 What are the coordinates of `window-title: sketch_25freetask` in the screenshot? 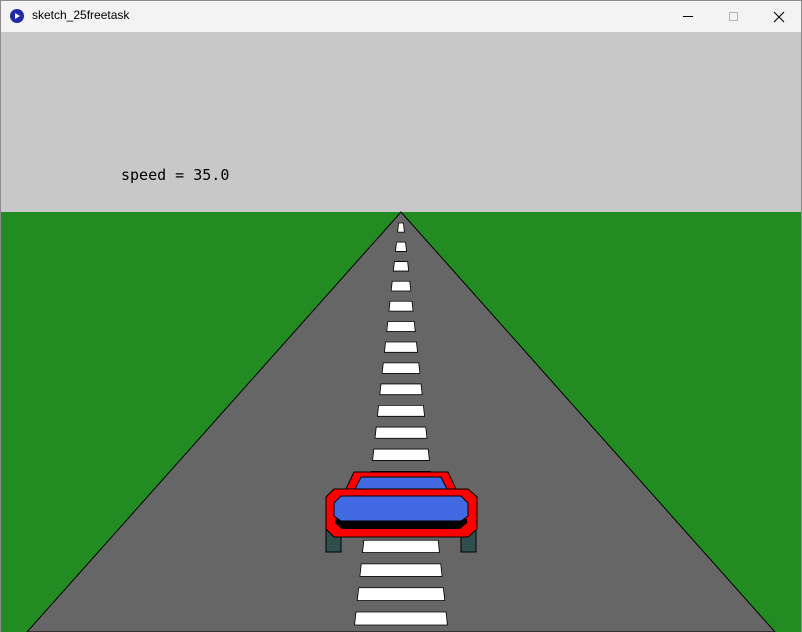 It's located at (81, 15).